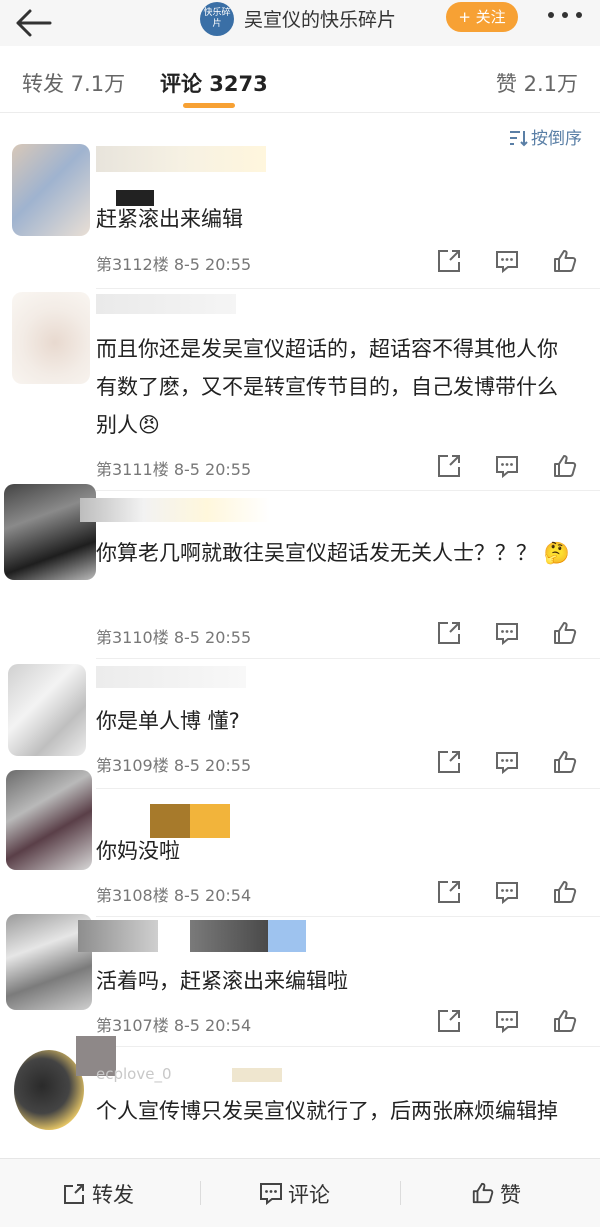 This screenshot has width=600, height=1227. I want to click on comment-item: ecplove_0 个人宣传博只发吴宣仪就行了，后两张麻烦编辑掉, so click(300, 1097).